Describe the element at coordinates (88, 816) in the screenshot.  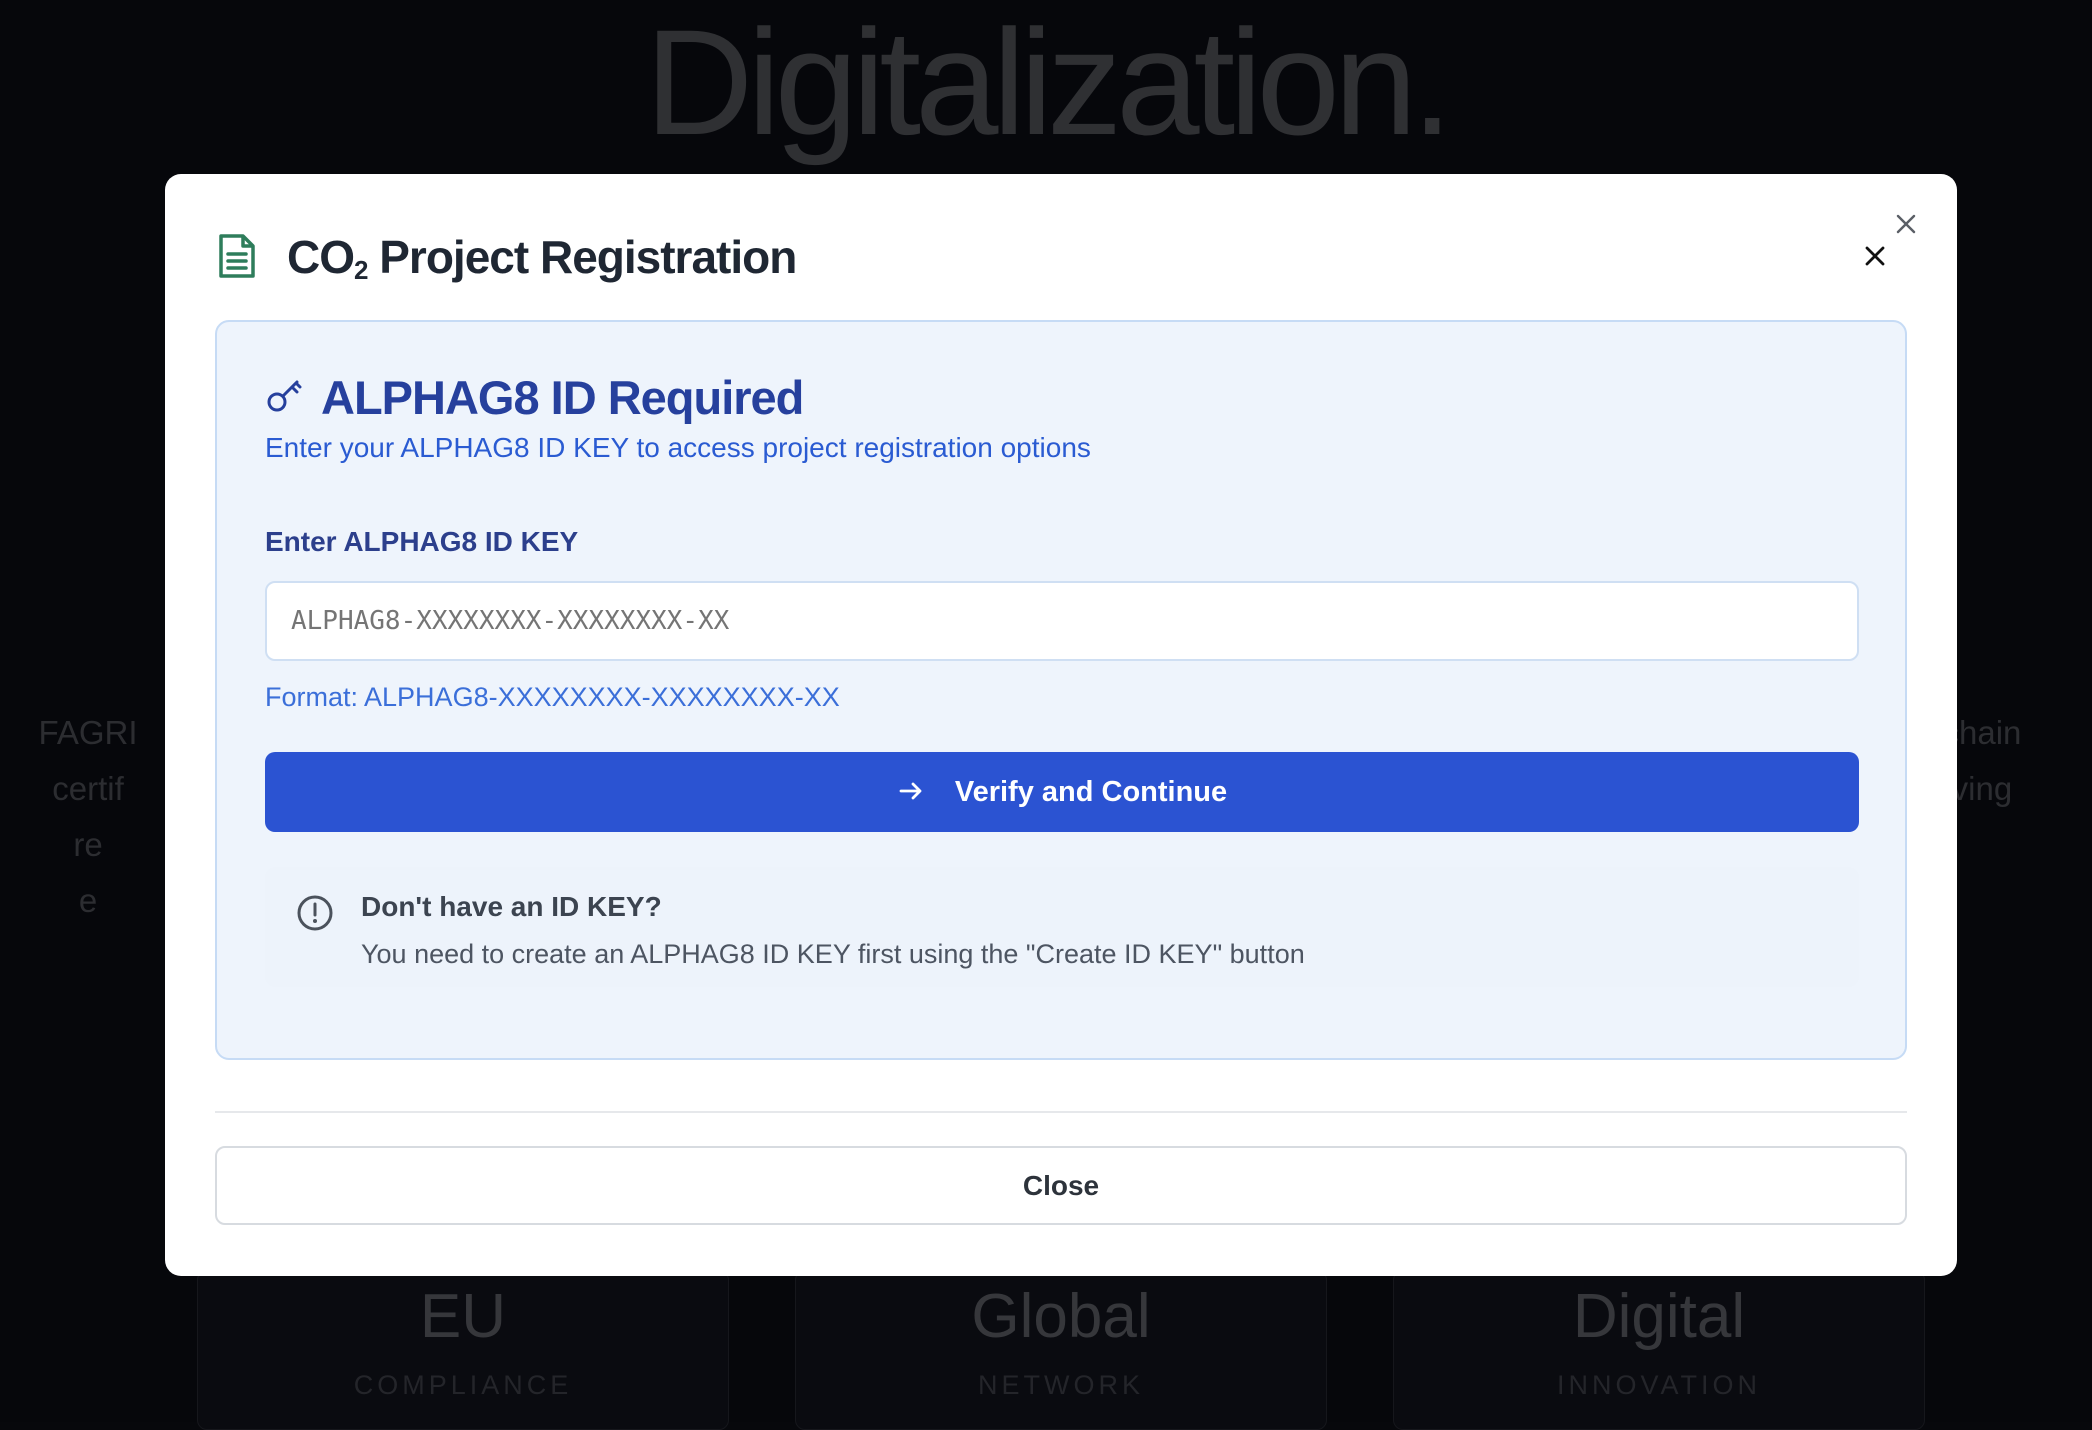
I see `background-left-text: FAGRI certif re e` at that location.